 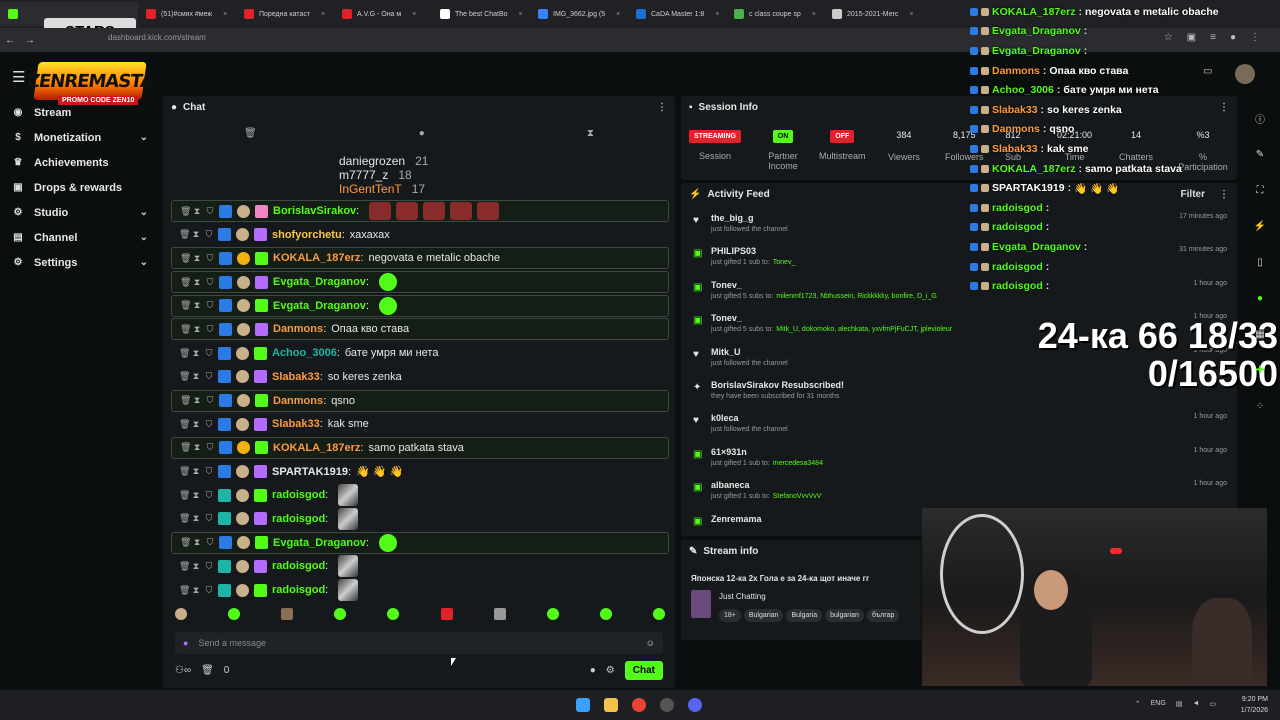 I want to click on chrome-icon, so click(x=639, y=705).